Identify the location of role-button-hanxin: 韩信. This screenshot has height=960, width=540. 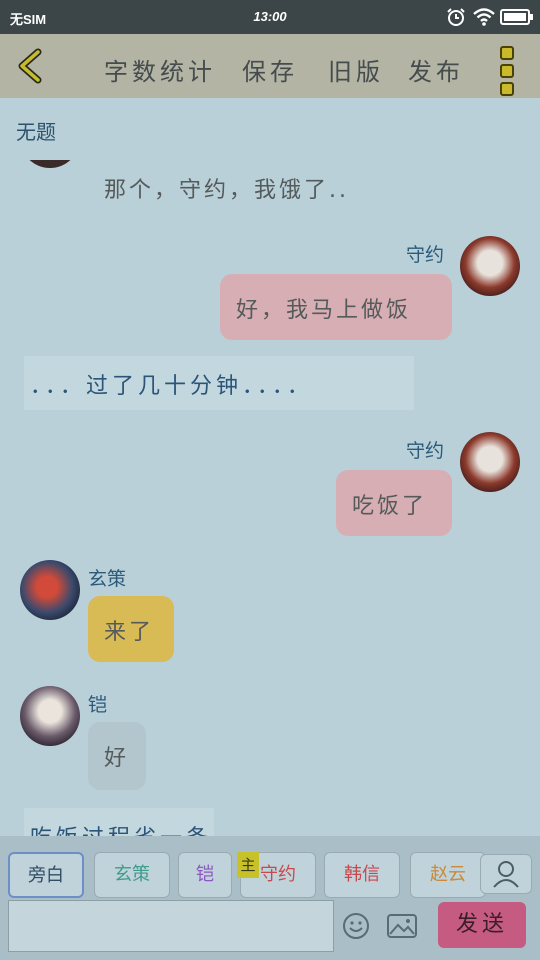
(362, 875).